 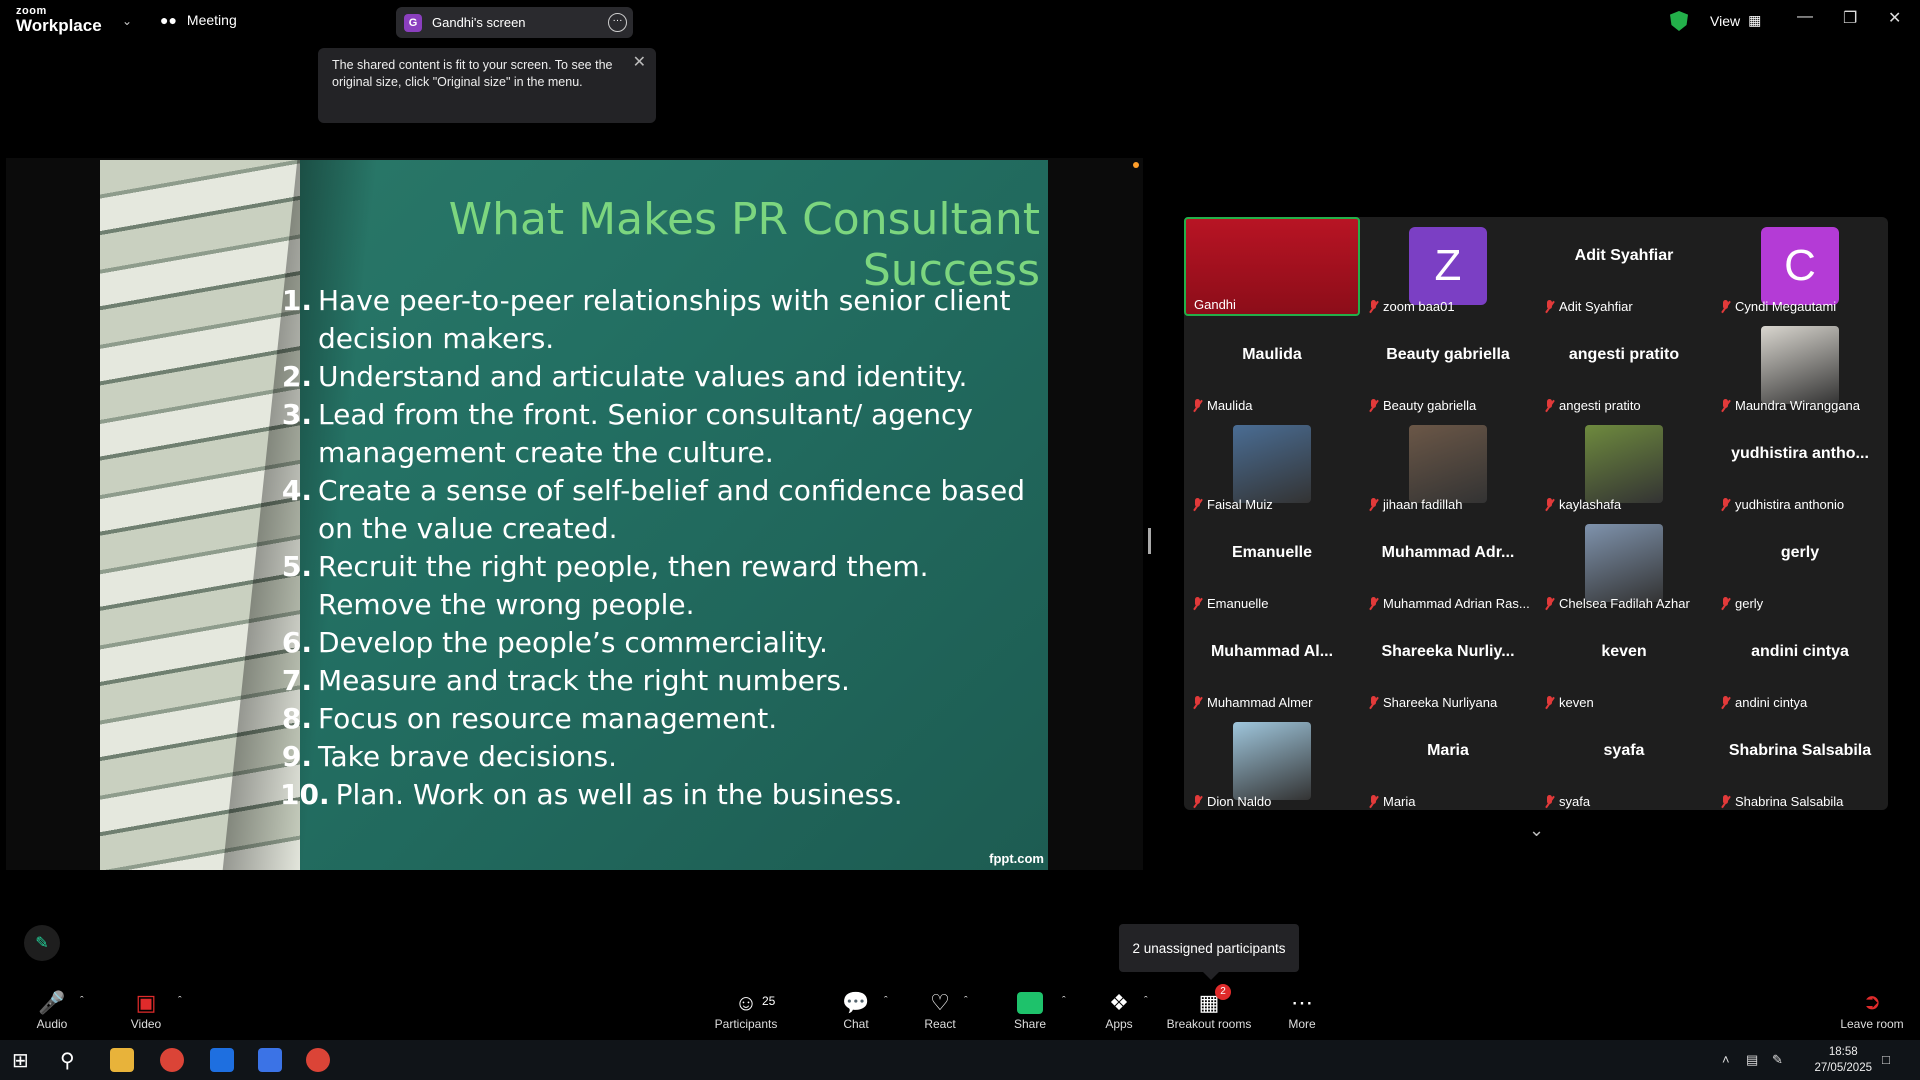 I want to click on react-heart-icon: ♡, so click(x=940, y=1002).